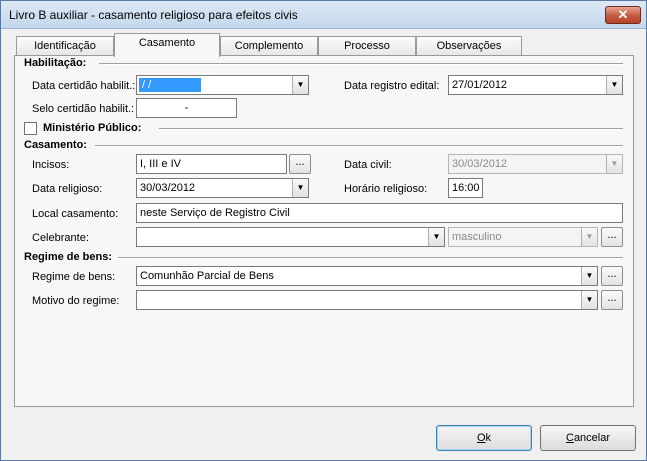 The width and height of the screenshot is (647, 461). Describe the element at coordinates (167, 45) in the screenshot. I see `tab-casamento: Casamento` at that location.